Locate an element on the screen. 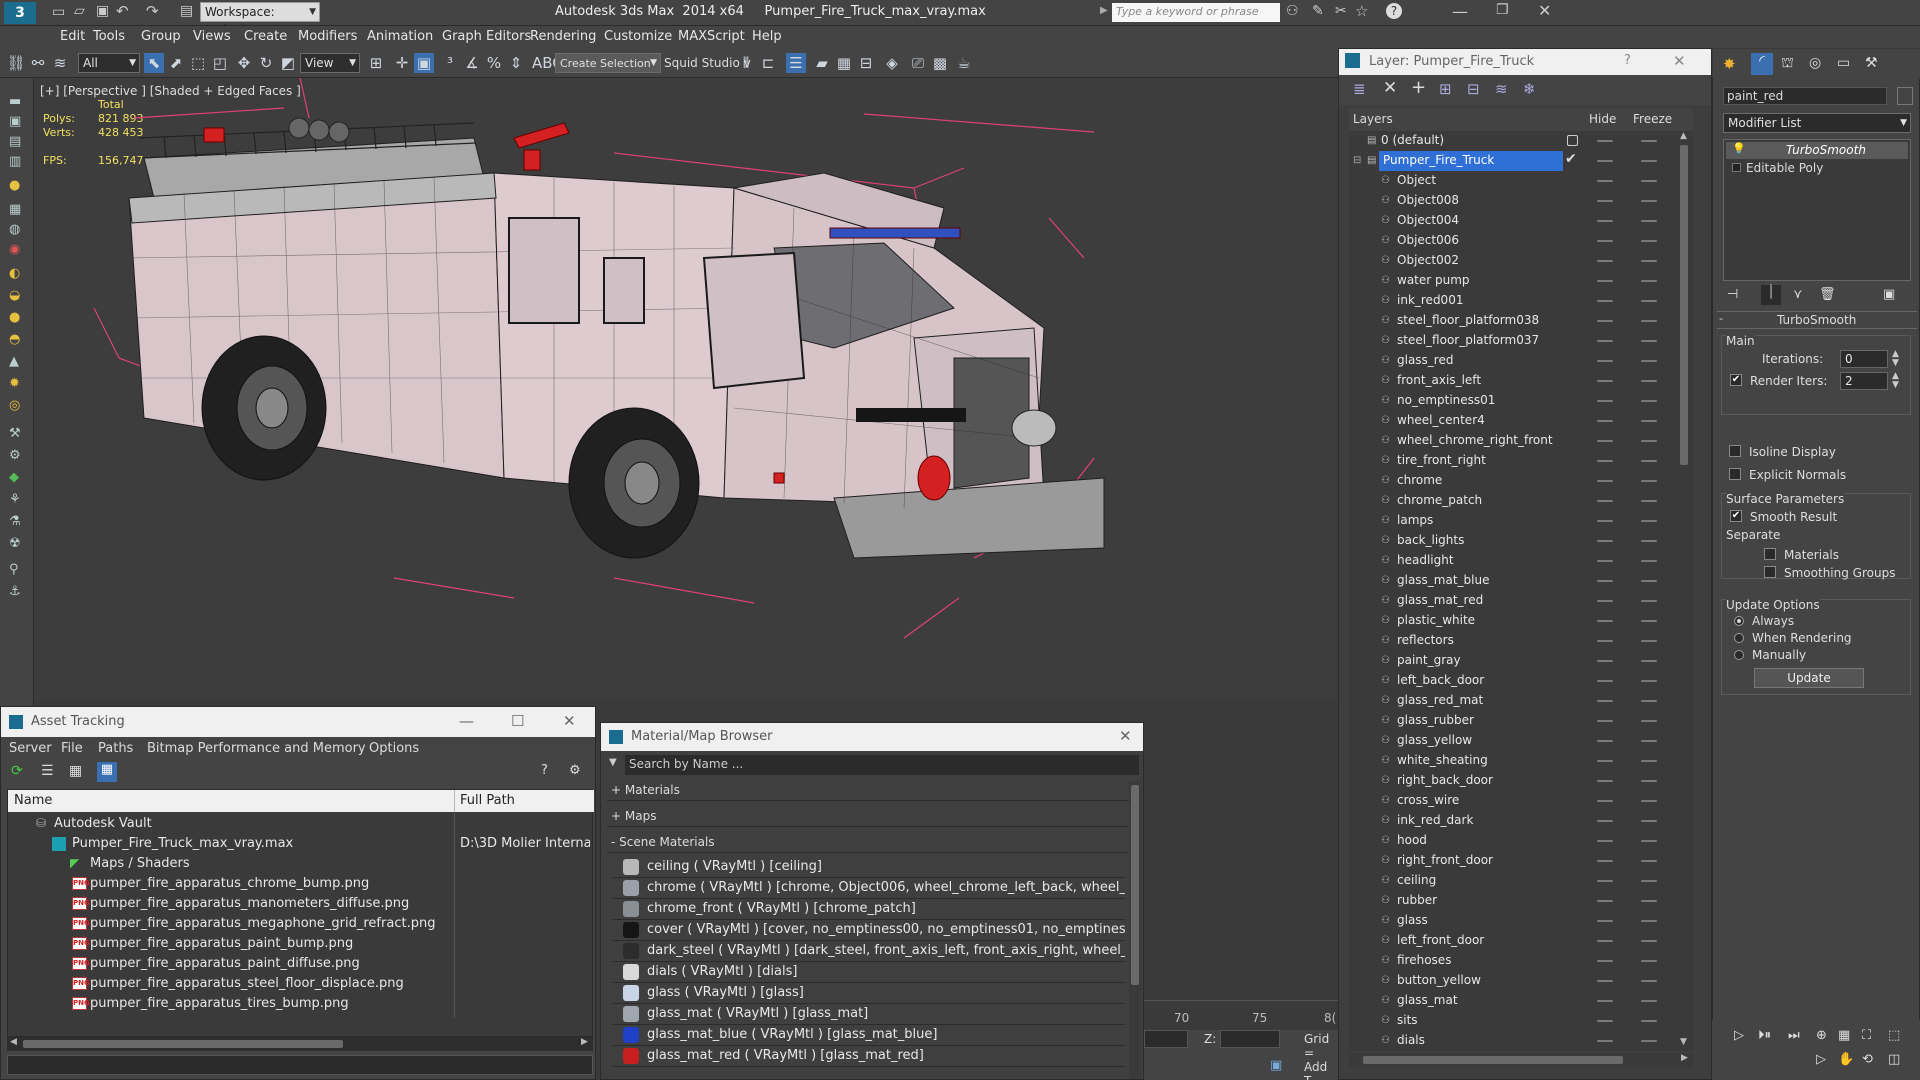 The height and width of the screenshot is (1080, 1920). align-icon: ⊏ is located at coordinates (768, 63).